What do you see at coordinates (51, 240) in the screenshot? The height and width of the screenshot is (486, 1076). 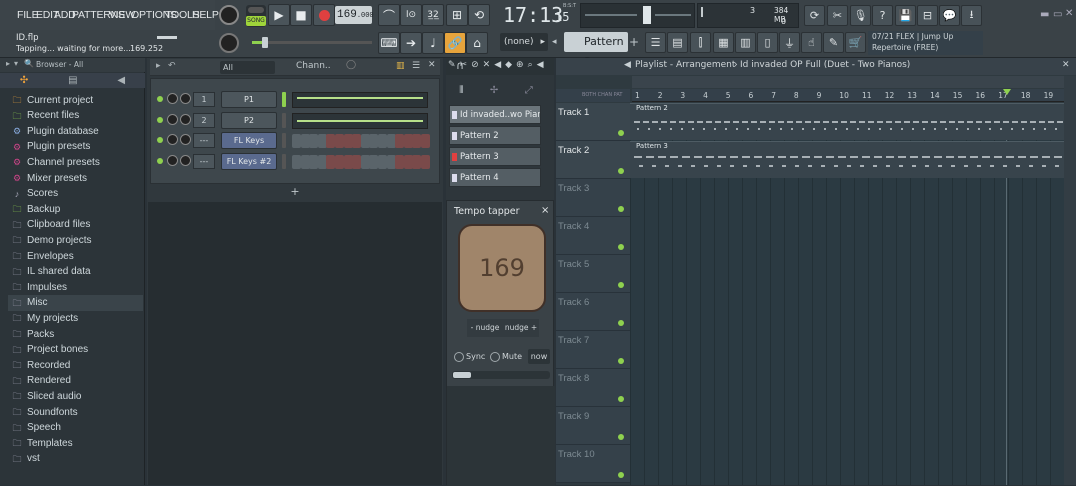 I see `browser-item-demo-projects: 🗀 Demo projects` at bounding box center [51, 240].